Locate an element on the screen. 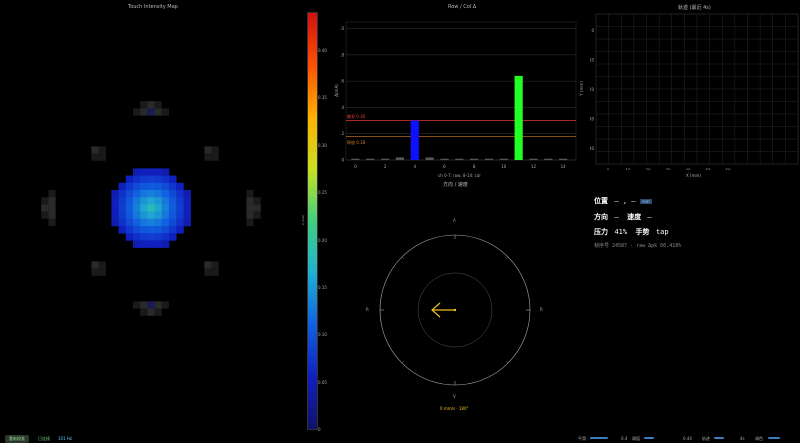  heatmap-title: Touch Intensity Map is located at coordinates (153, 7).